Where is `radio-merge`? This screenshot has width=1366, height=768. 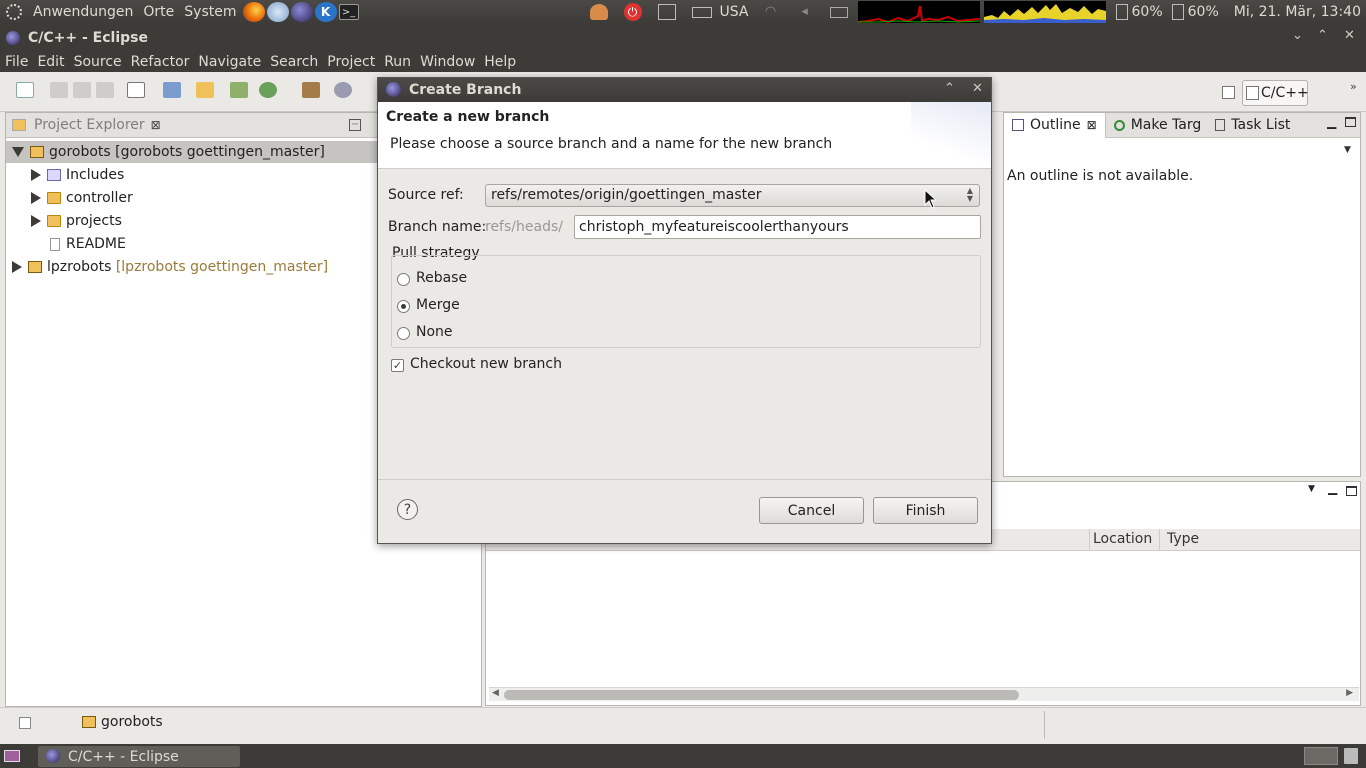
radio-merge is located at coordinates (403, 306).